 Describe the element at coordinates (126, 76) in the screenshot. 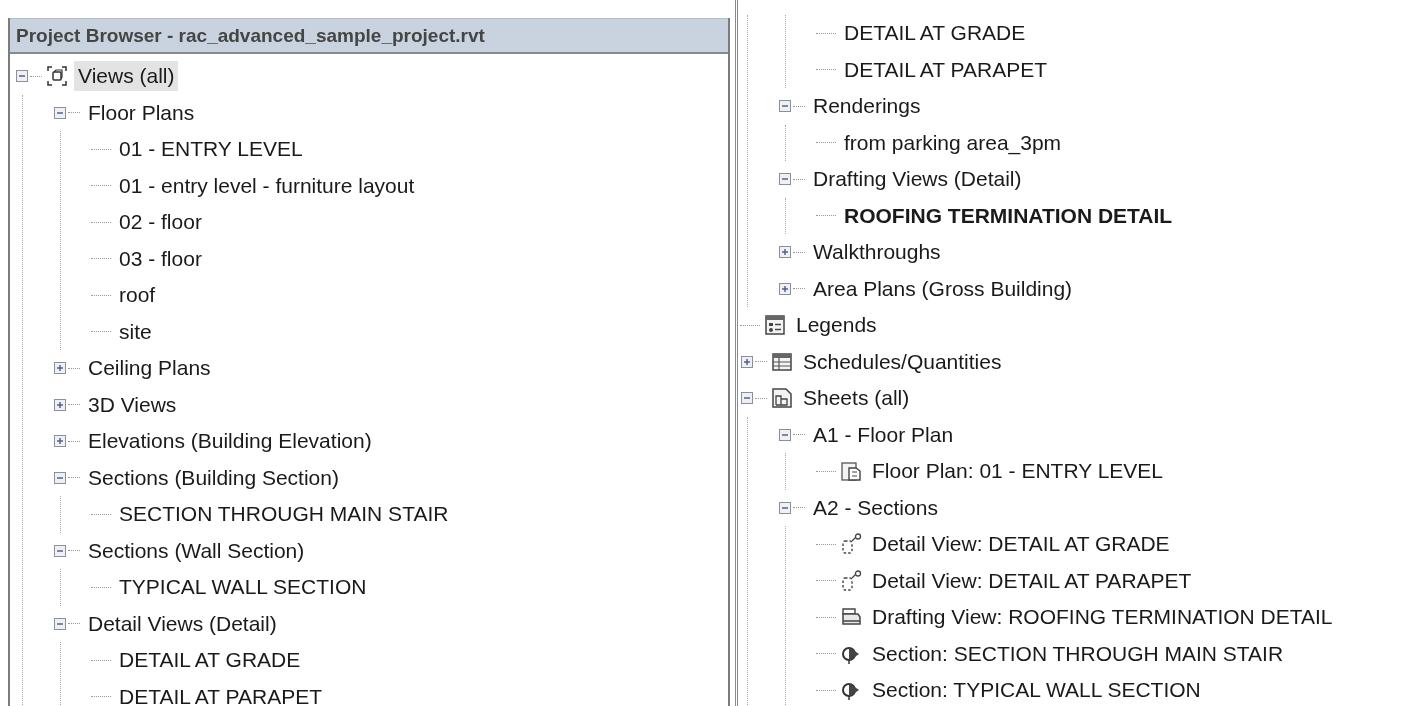

I see `tree-item: Views (all)` at that location.